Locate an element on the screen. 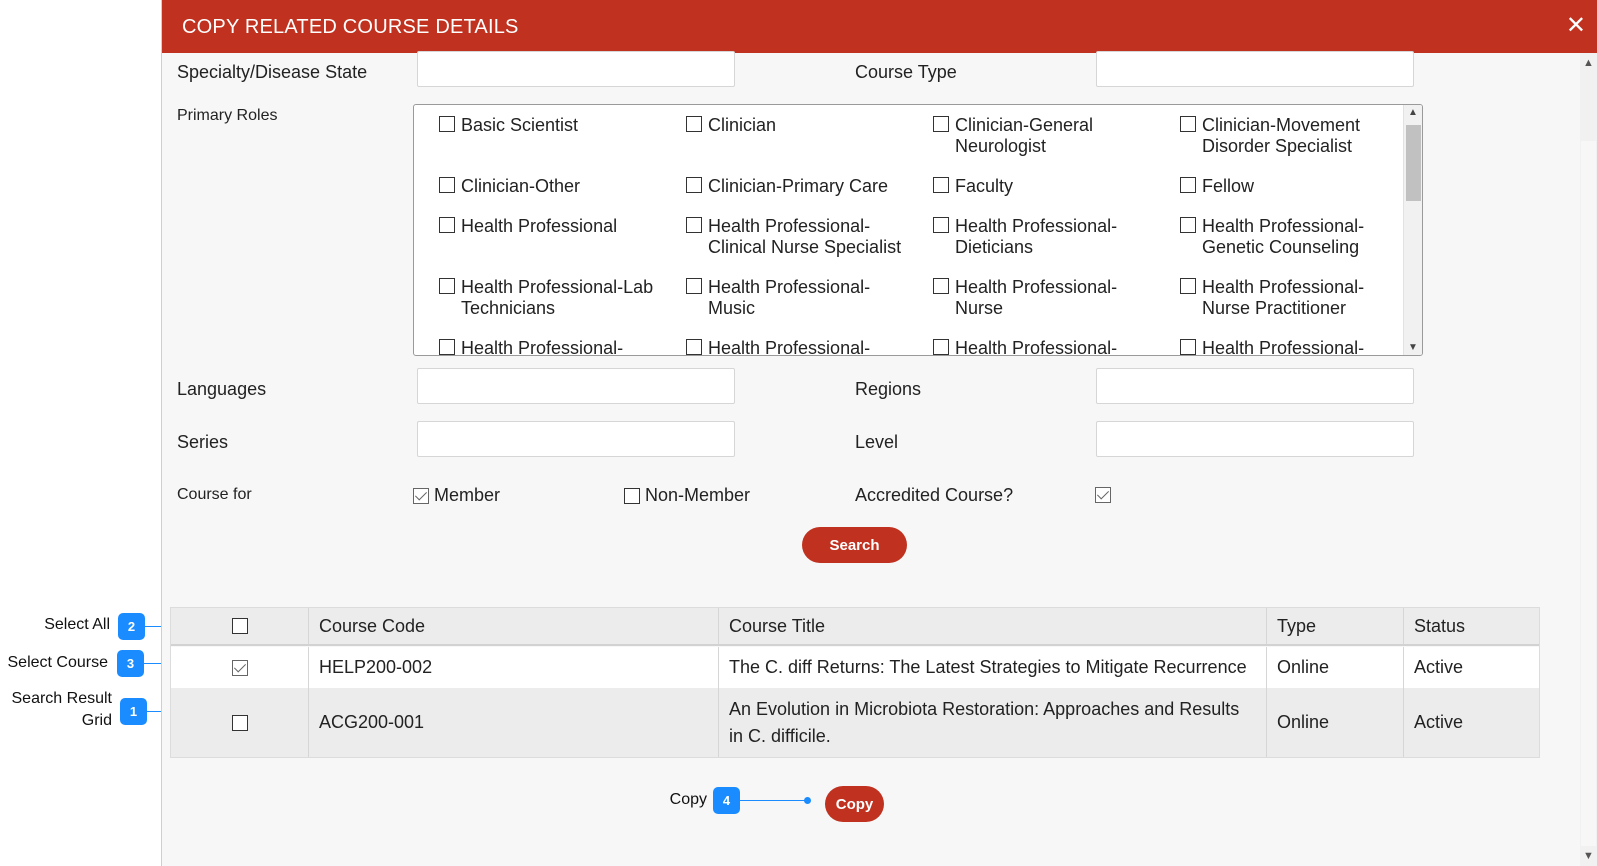  role-label: Fellow is located at coordinates (1309, 186).